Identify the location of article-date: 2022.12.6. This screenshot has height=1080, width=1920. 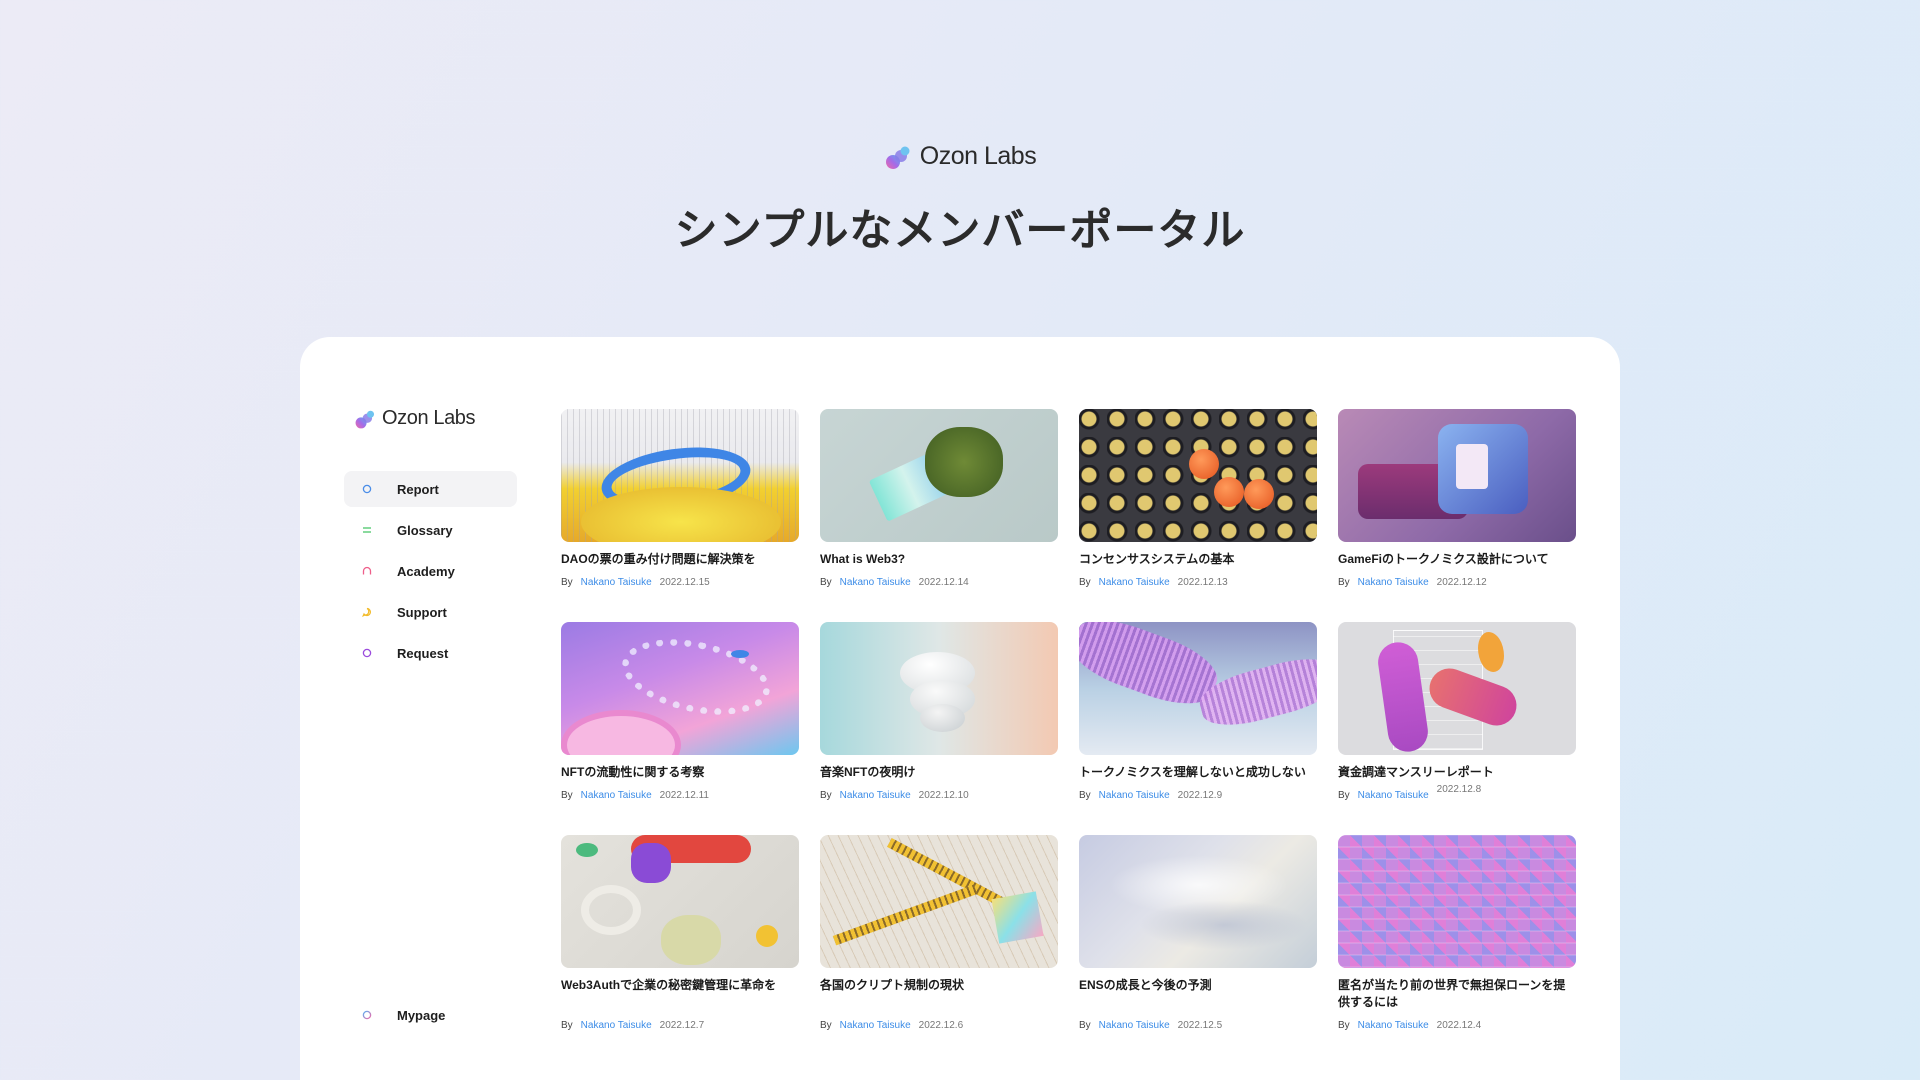
(941, 1025).